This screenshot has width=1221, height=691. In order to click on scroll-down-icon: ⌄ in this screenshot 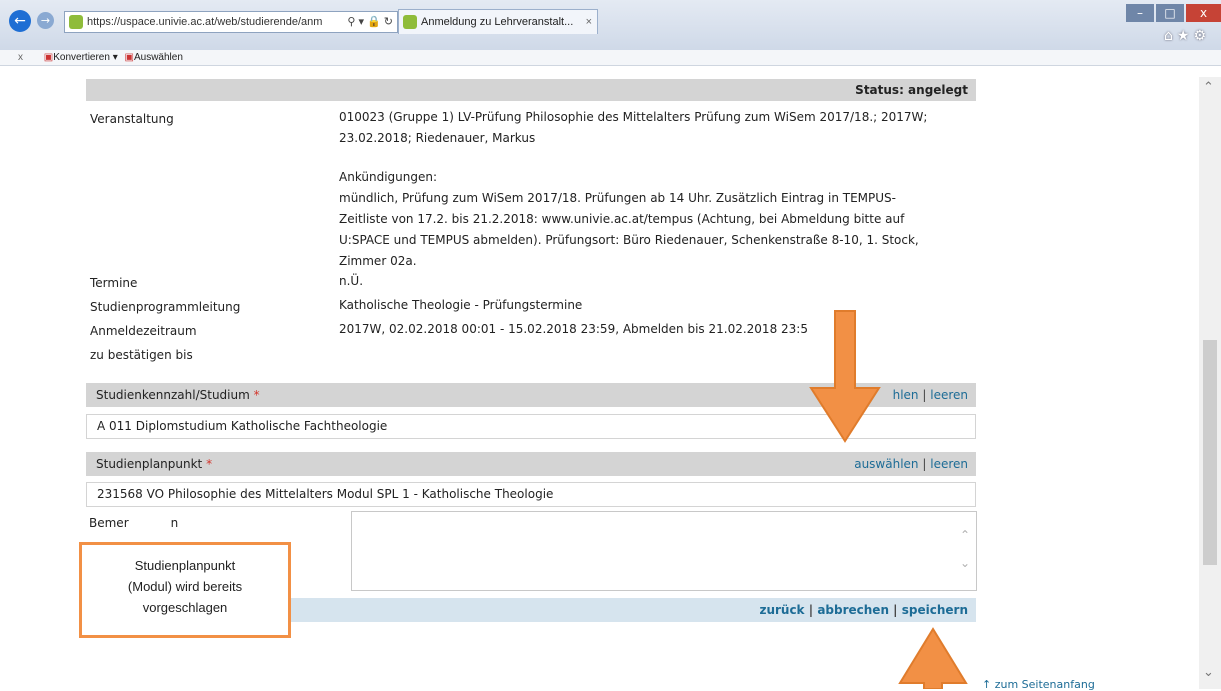, I will do `click(1208, 672)`.